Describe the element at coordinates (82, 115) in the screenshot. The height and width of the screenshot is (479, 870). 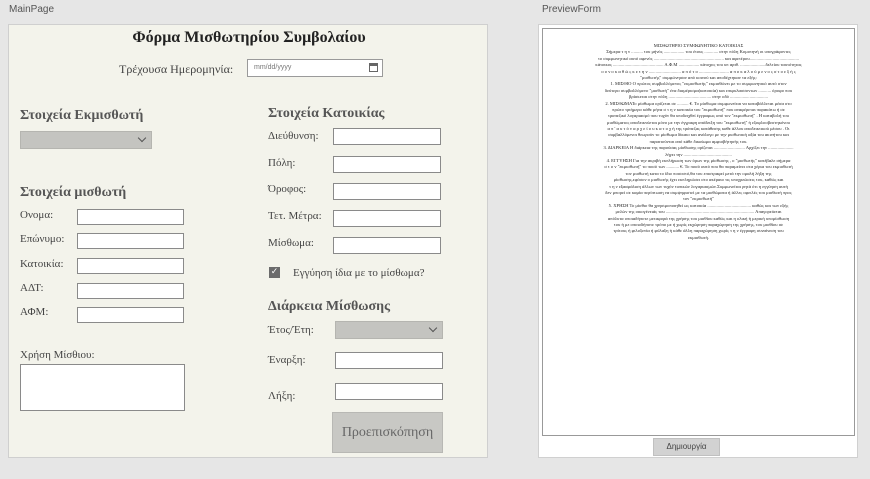
I see `landlord-section-heading: Στοιχεία Εκμισθωτή` at that location.